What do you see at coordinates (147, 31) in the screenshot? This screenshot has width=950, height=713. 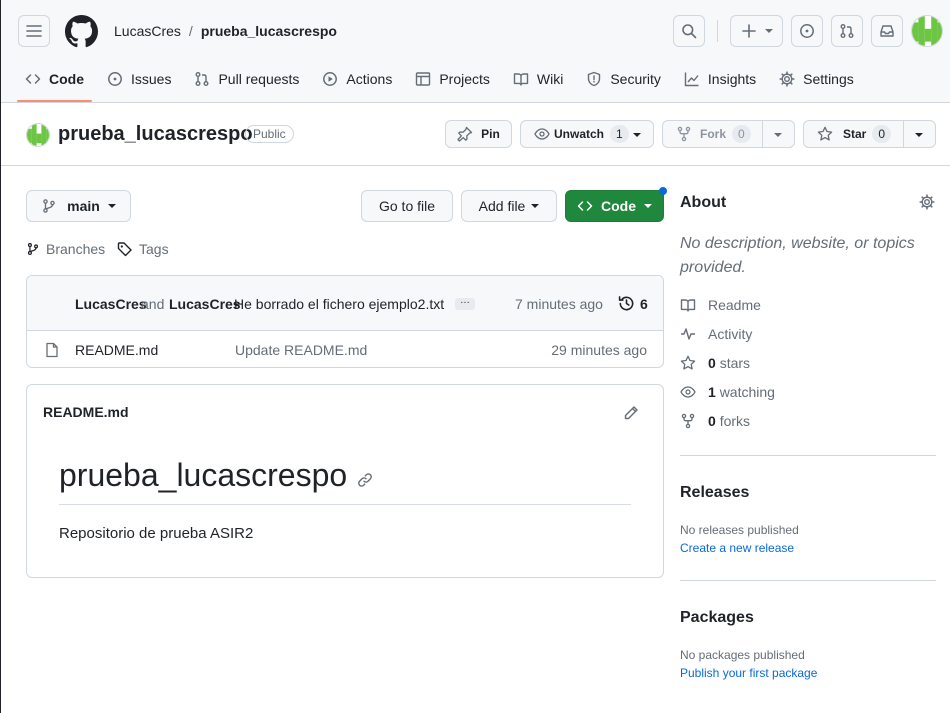 I see `breadcrumb-owner: LucasCres` at bounding box center [147, 31].